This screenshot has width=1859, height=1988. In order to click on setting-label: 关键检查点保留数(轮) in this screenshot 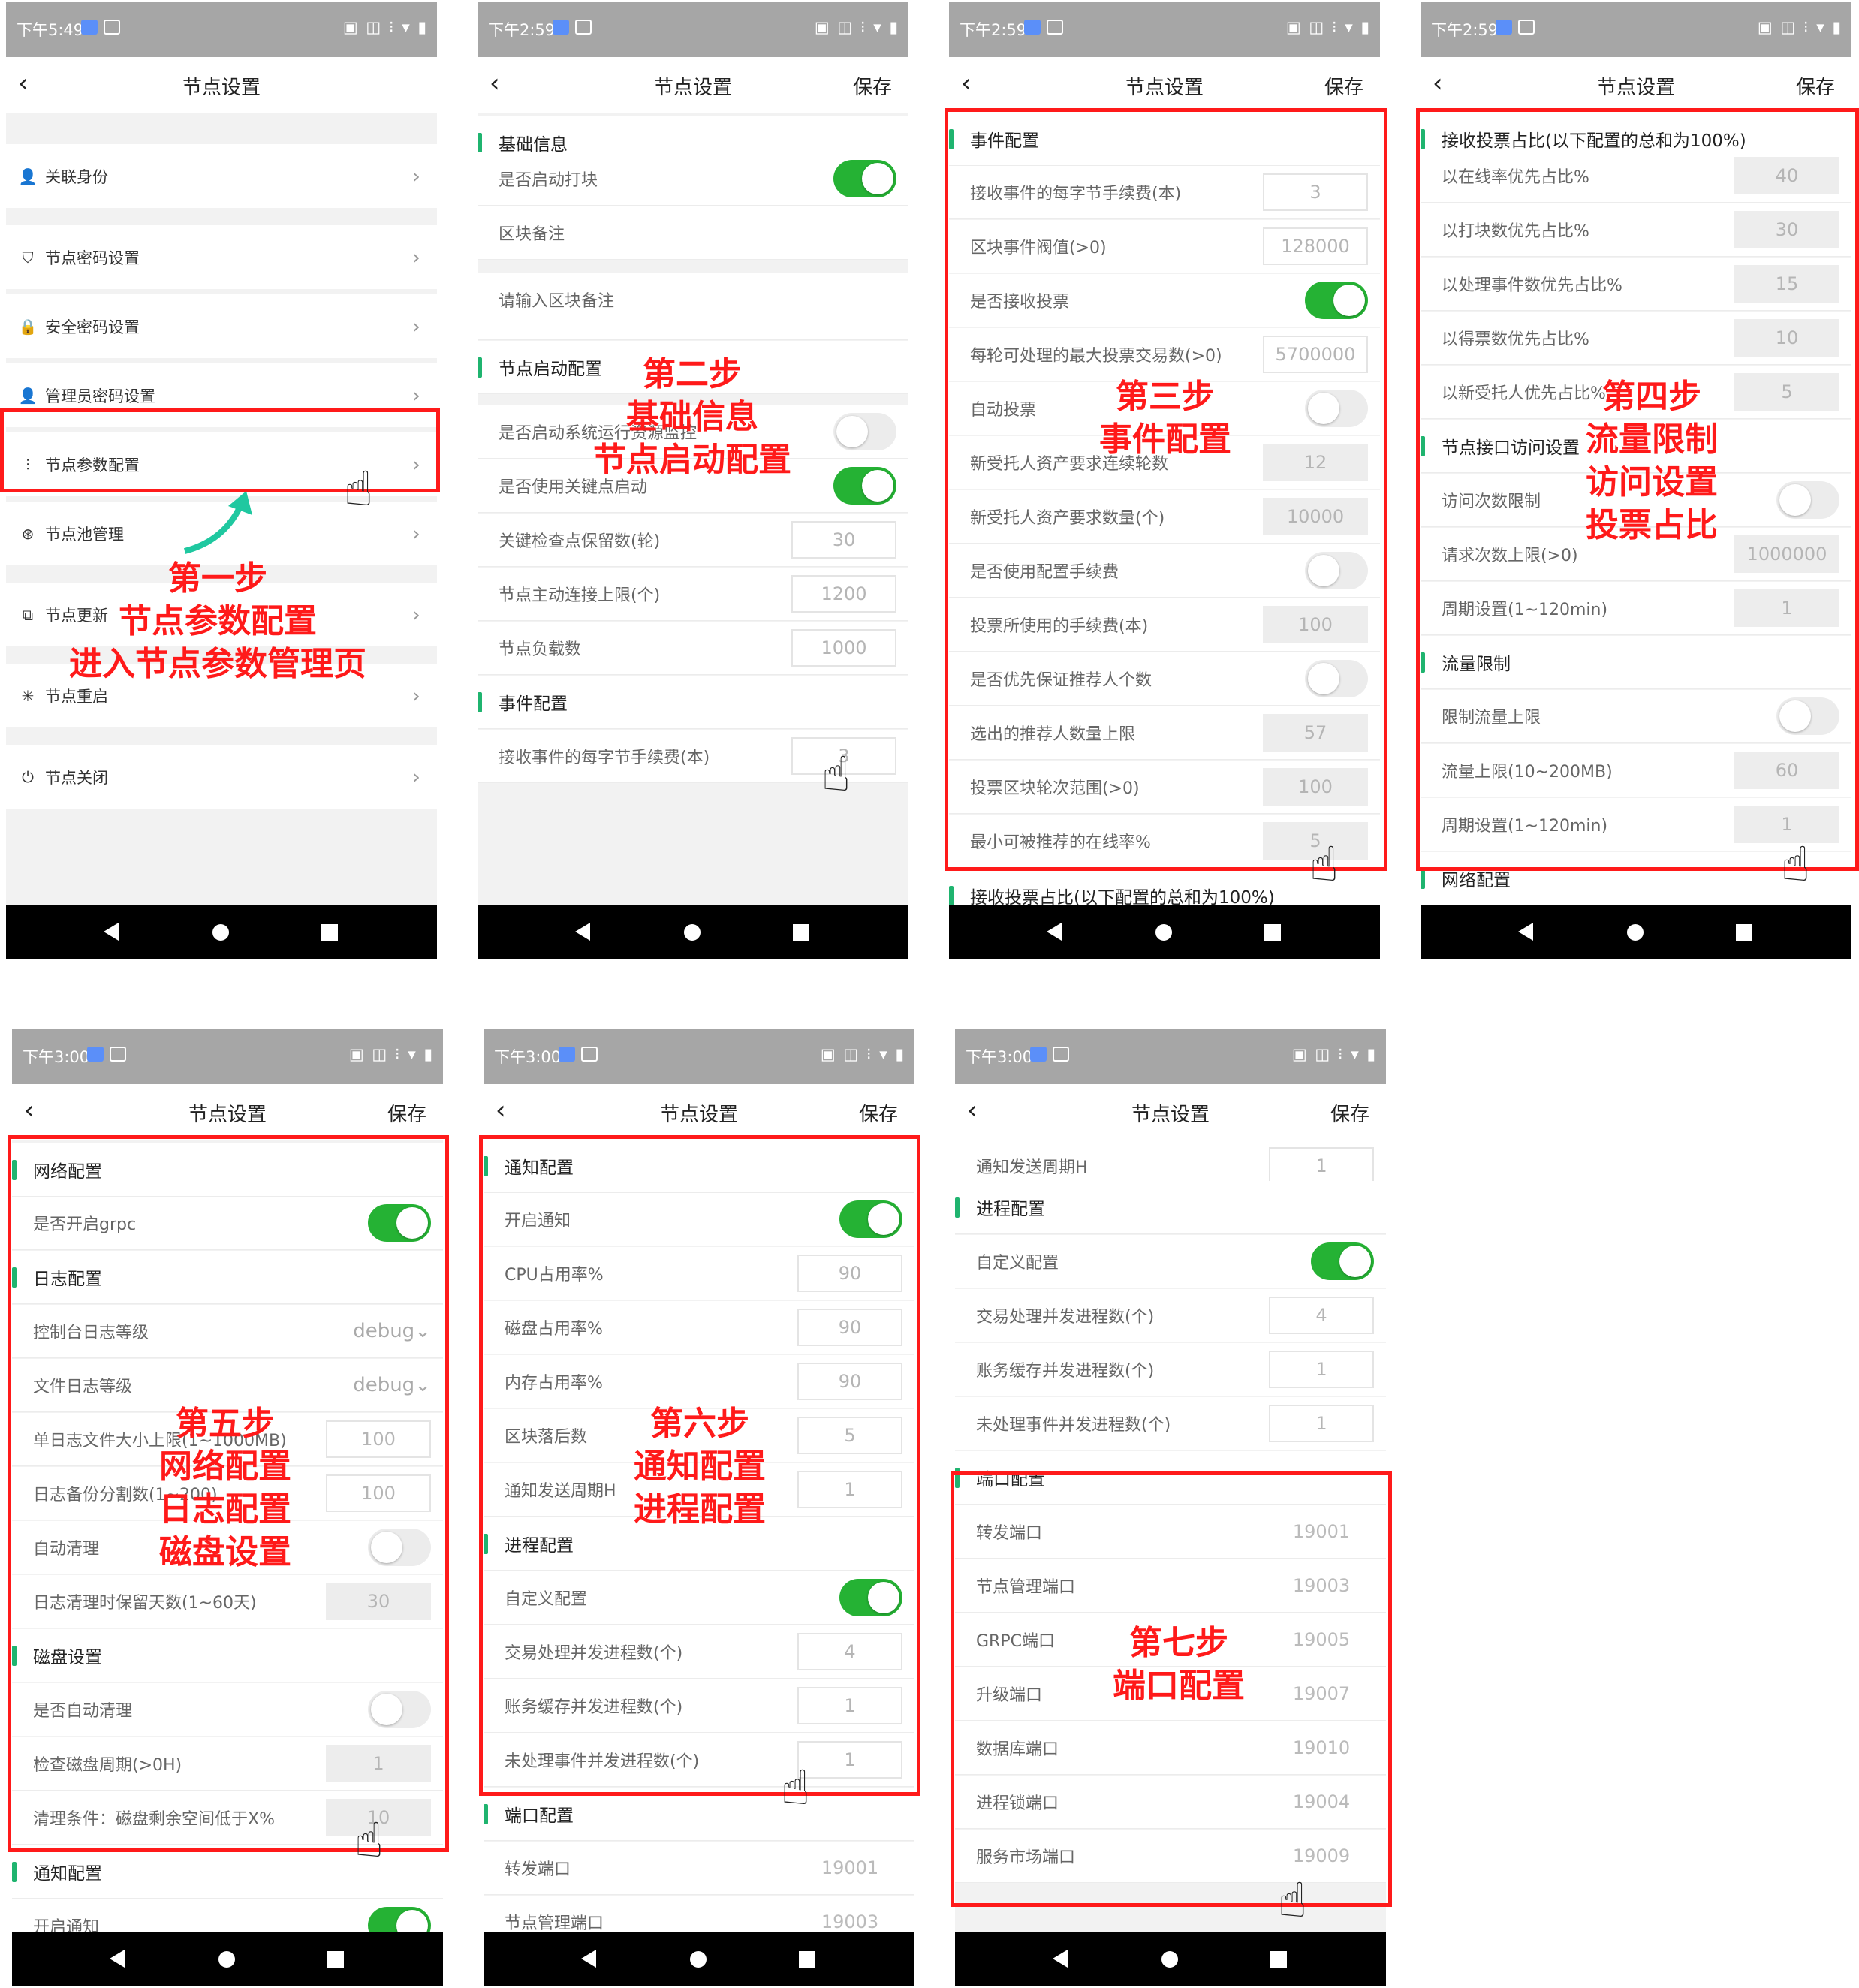, I will do `click(580, 542)`.